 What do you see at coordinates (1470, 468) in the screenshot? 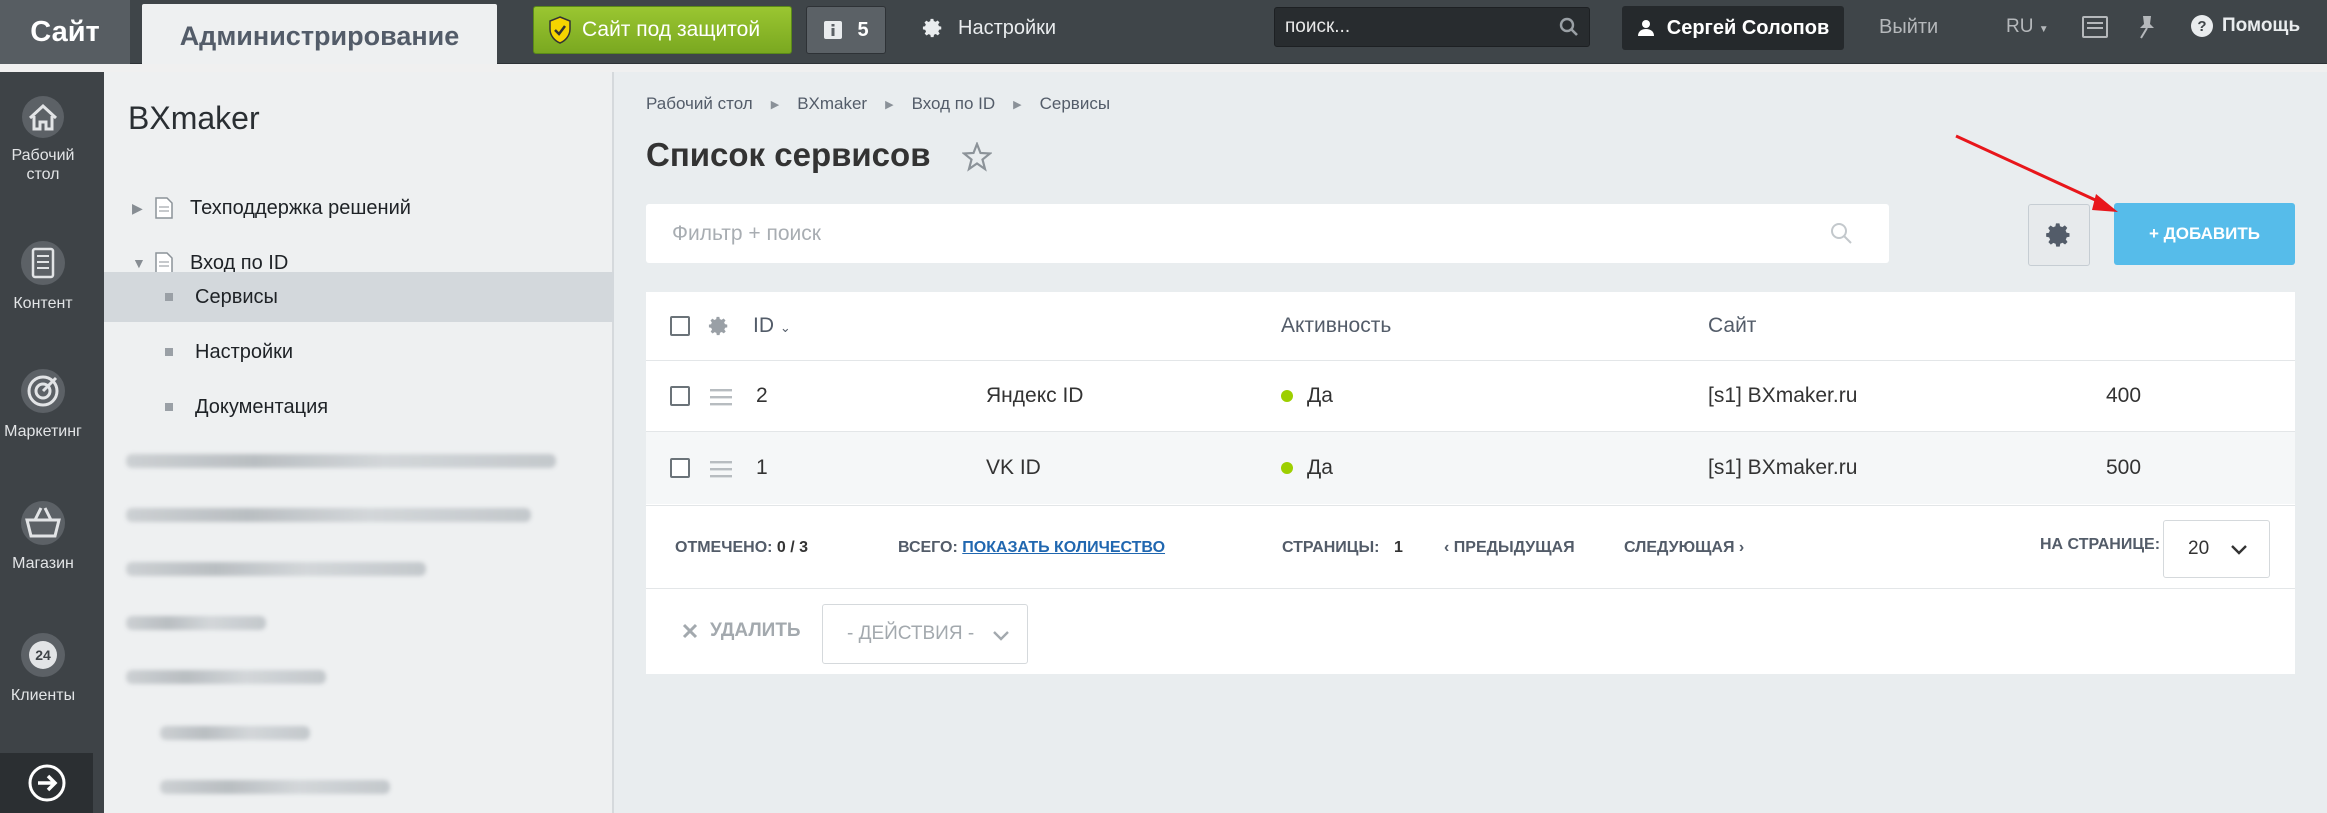
I see `table-row: 1 VK ID Да [s1] BXmaker.ru 500` at bounding box center [1470, 468].